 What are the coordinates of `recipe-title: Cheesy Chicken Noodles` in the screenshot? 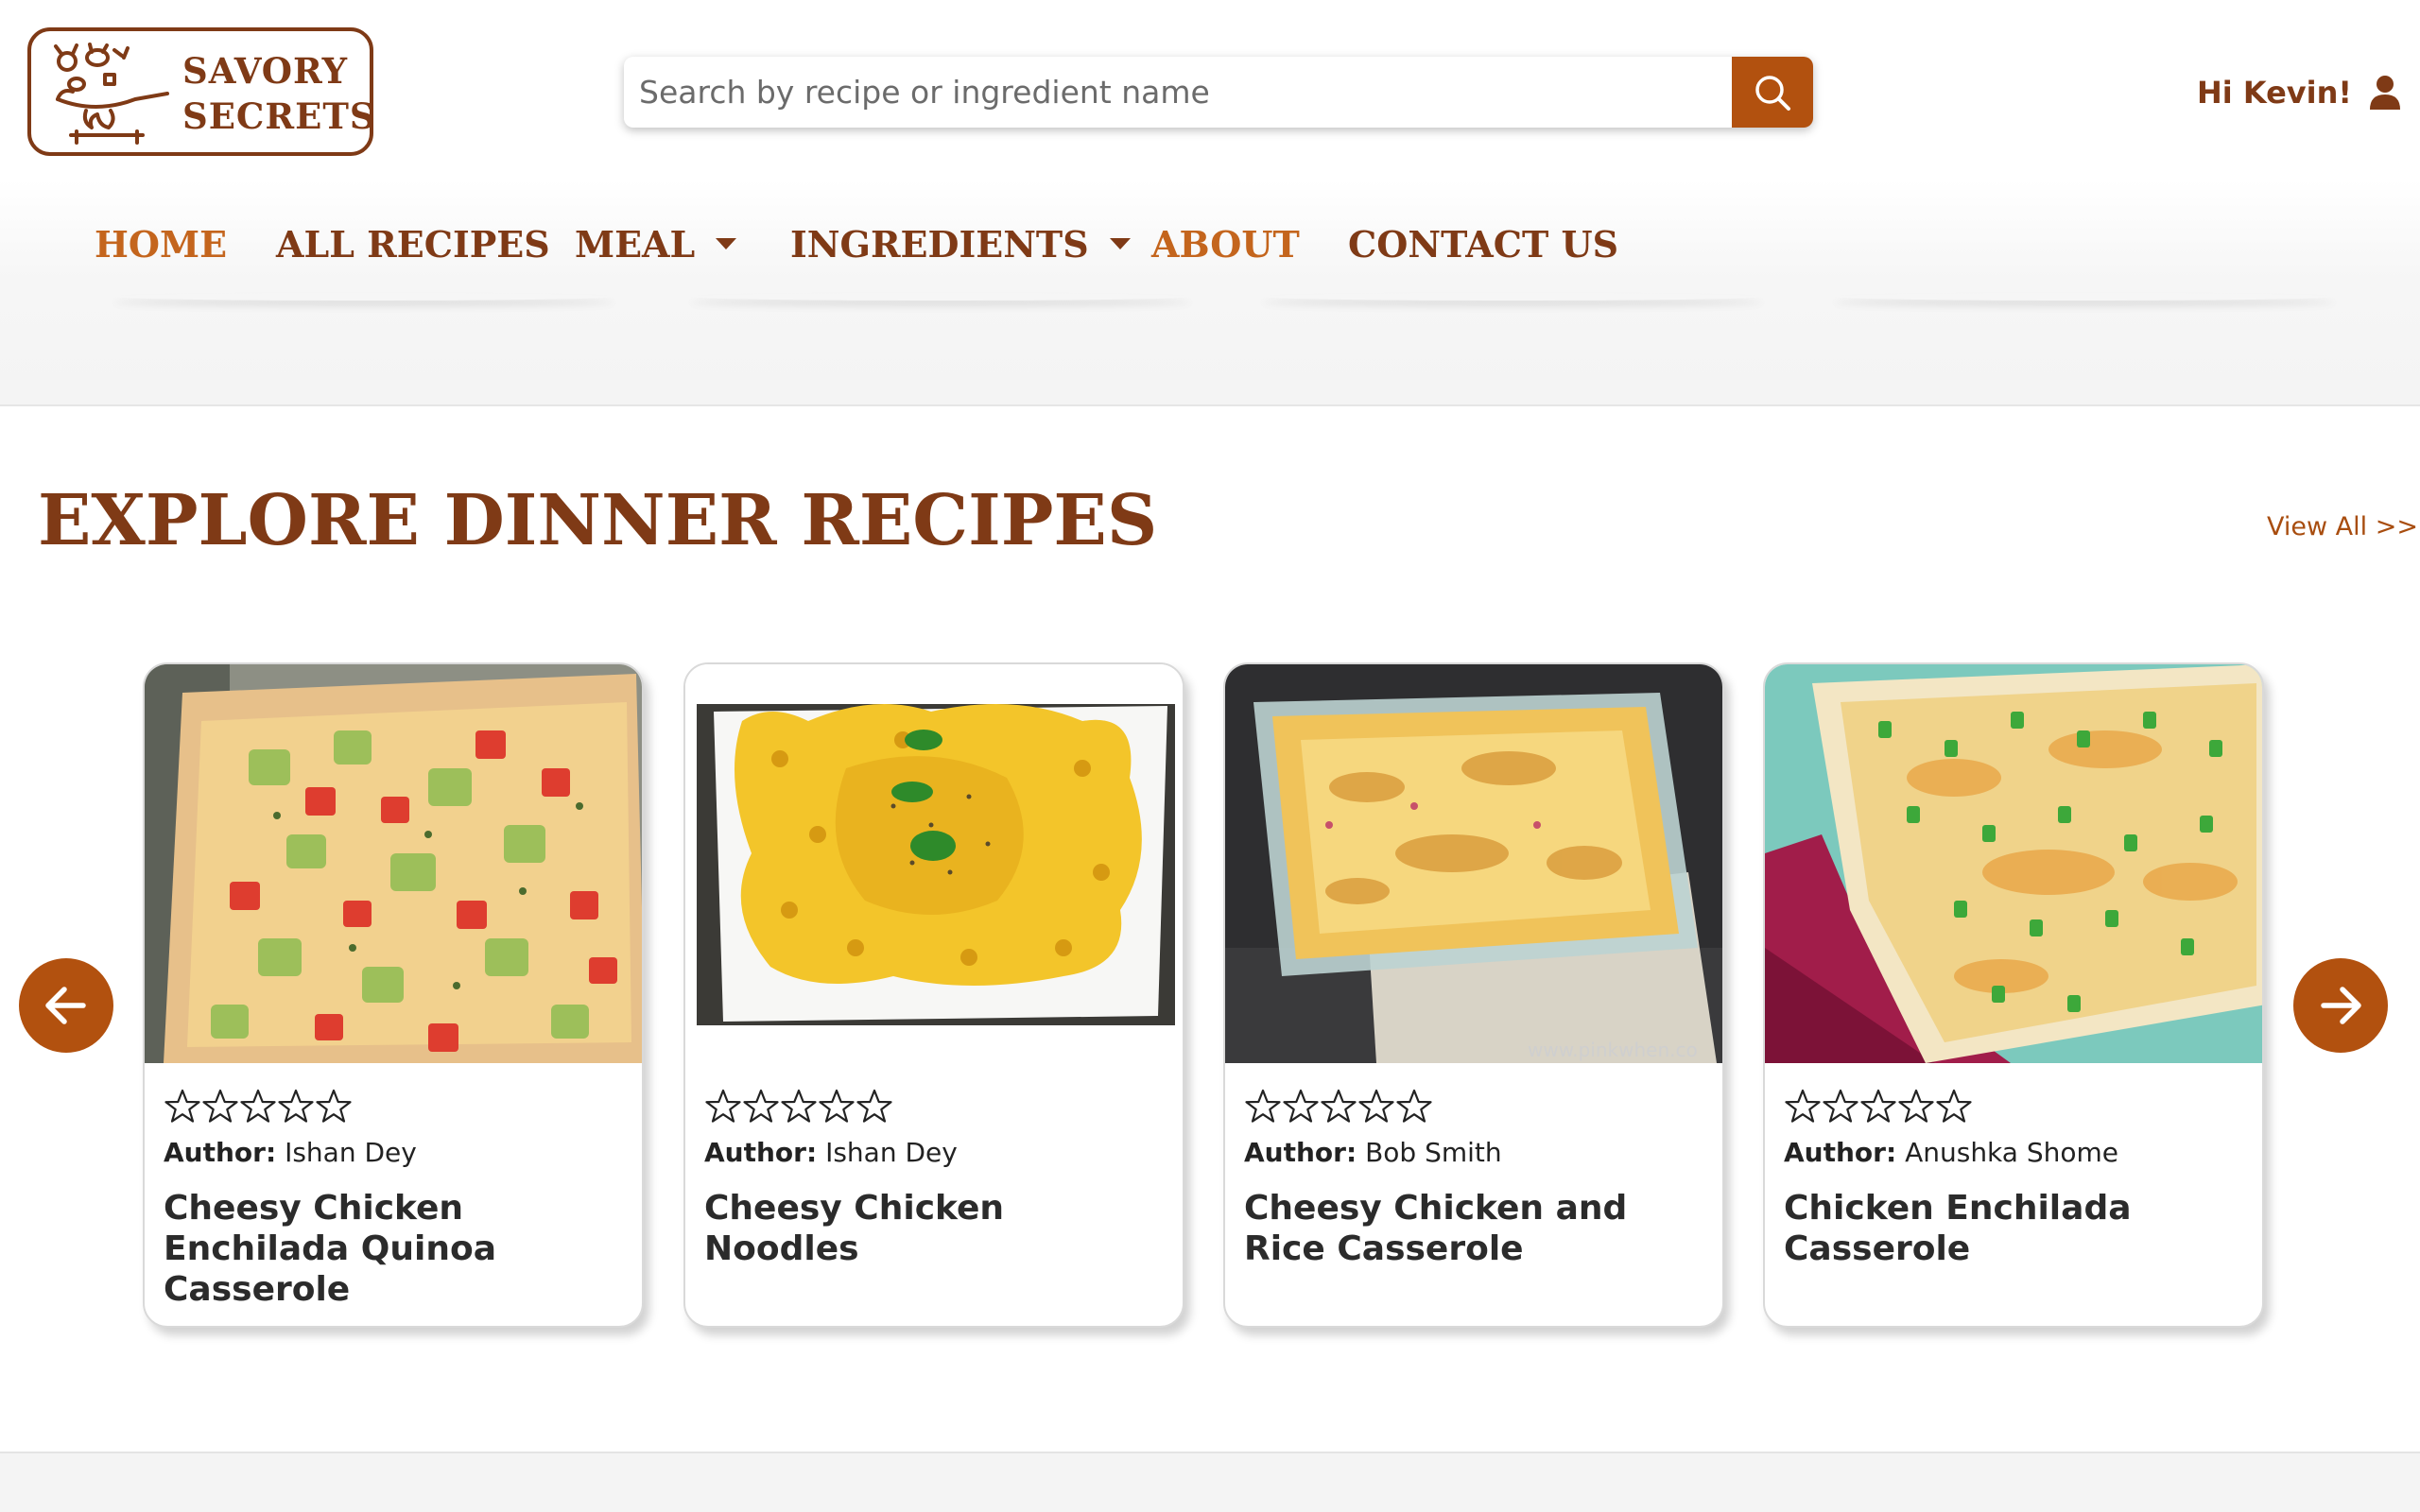 It's located at (935, 1228).